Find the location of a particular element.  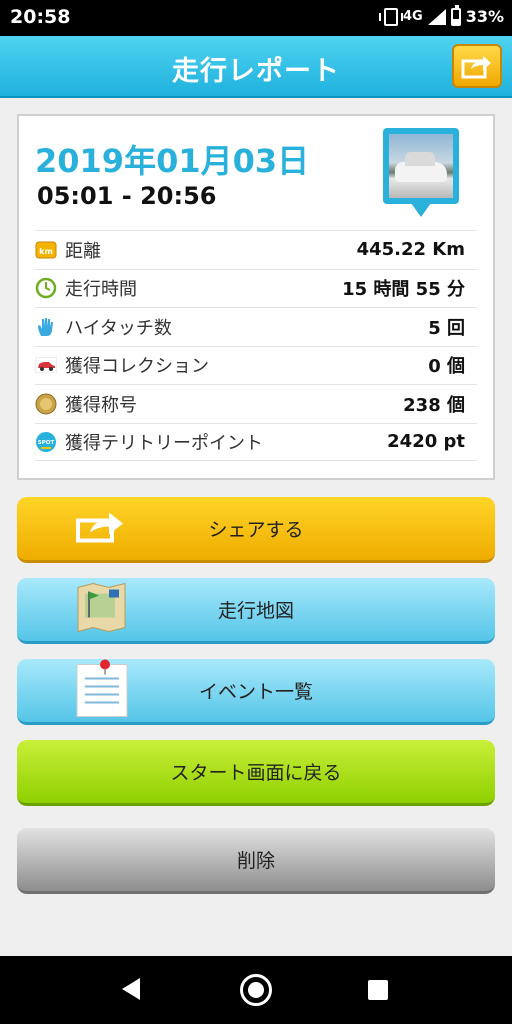

network-type: 4G is located at coordinates (412, 16).